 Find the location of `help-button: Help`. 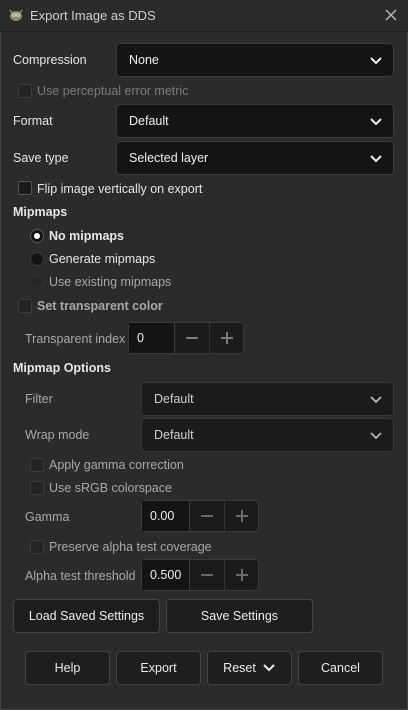

help-button: Help is located at coordinates (67, 668).